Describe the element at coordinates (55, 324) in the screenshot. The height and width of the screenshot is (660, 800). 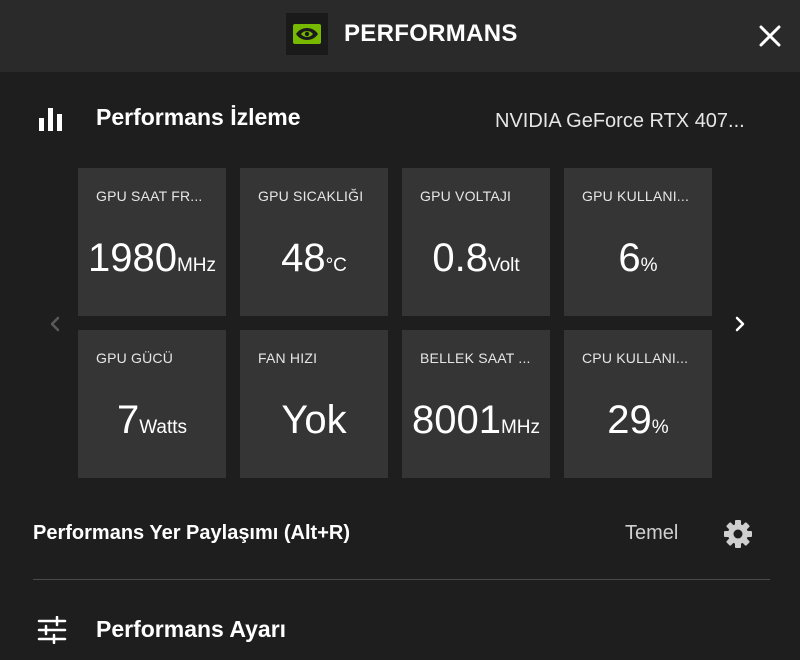
I see `chevron-left-icon` at that location.